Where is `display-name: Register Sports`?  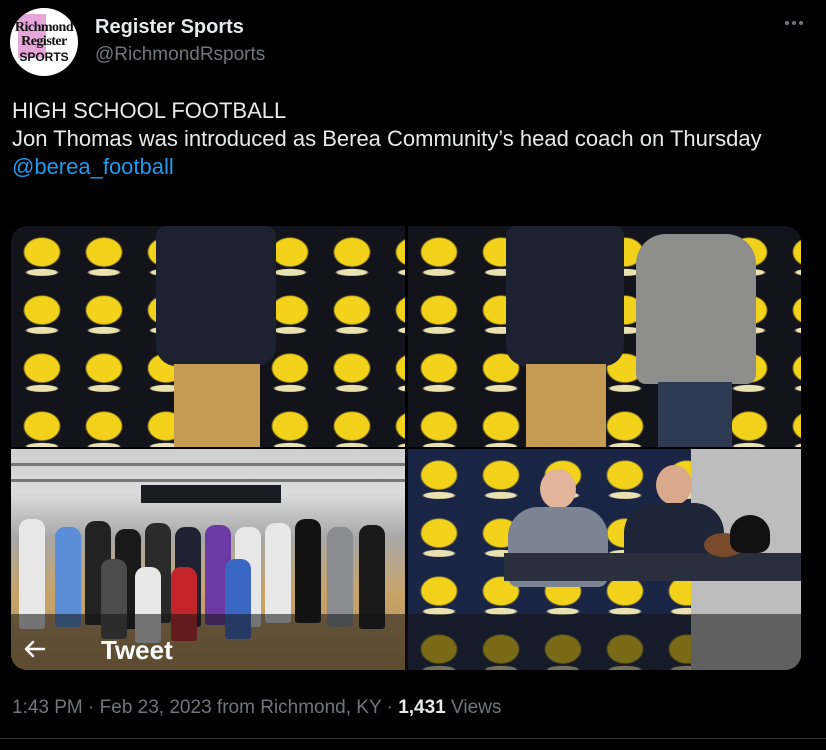 display-name: Register Sports is located at coordinates (169, 27).